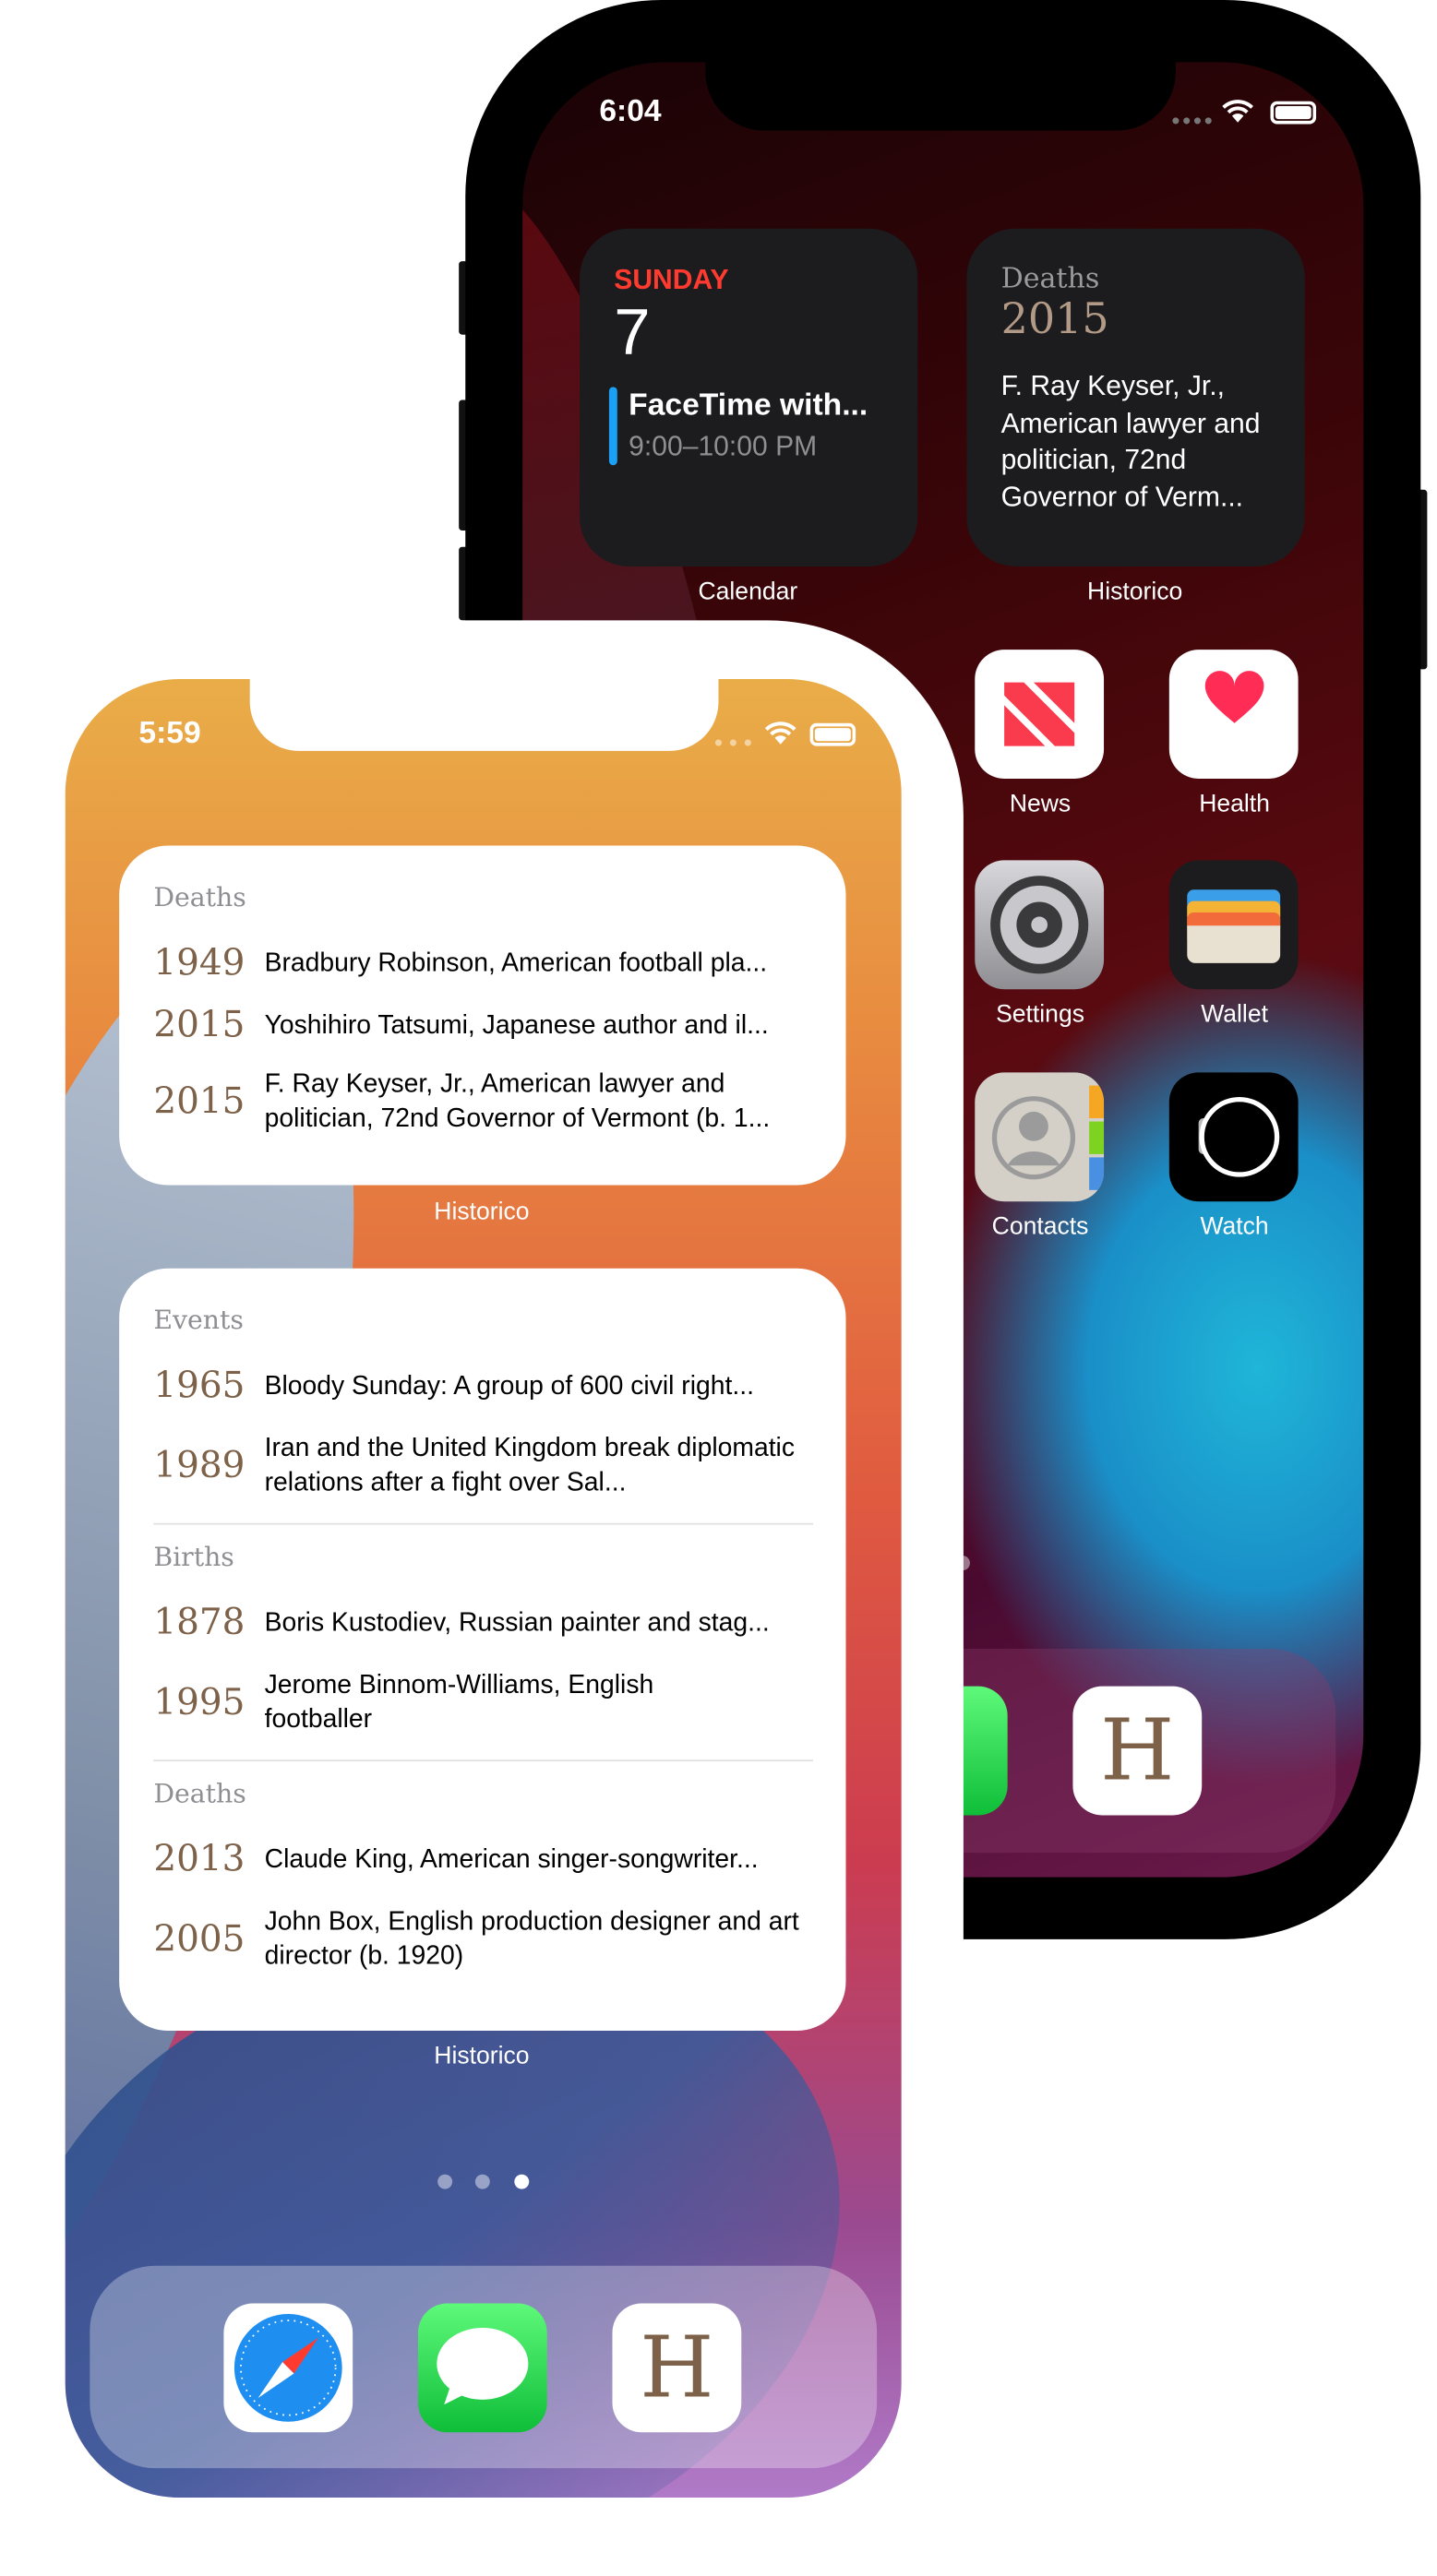  I want to click on wallet-icon, so click(1234, 926).